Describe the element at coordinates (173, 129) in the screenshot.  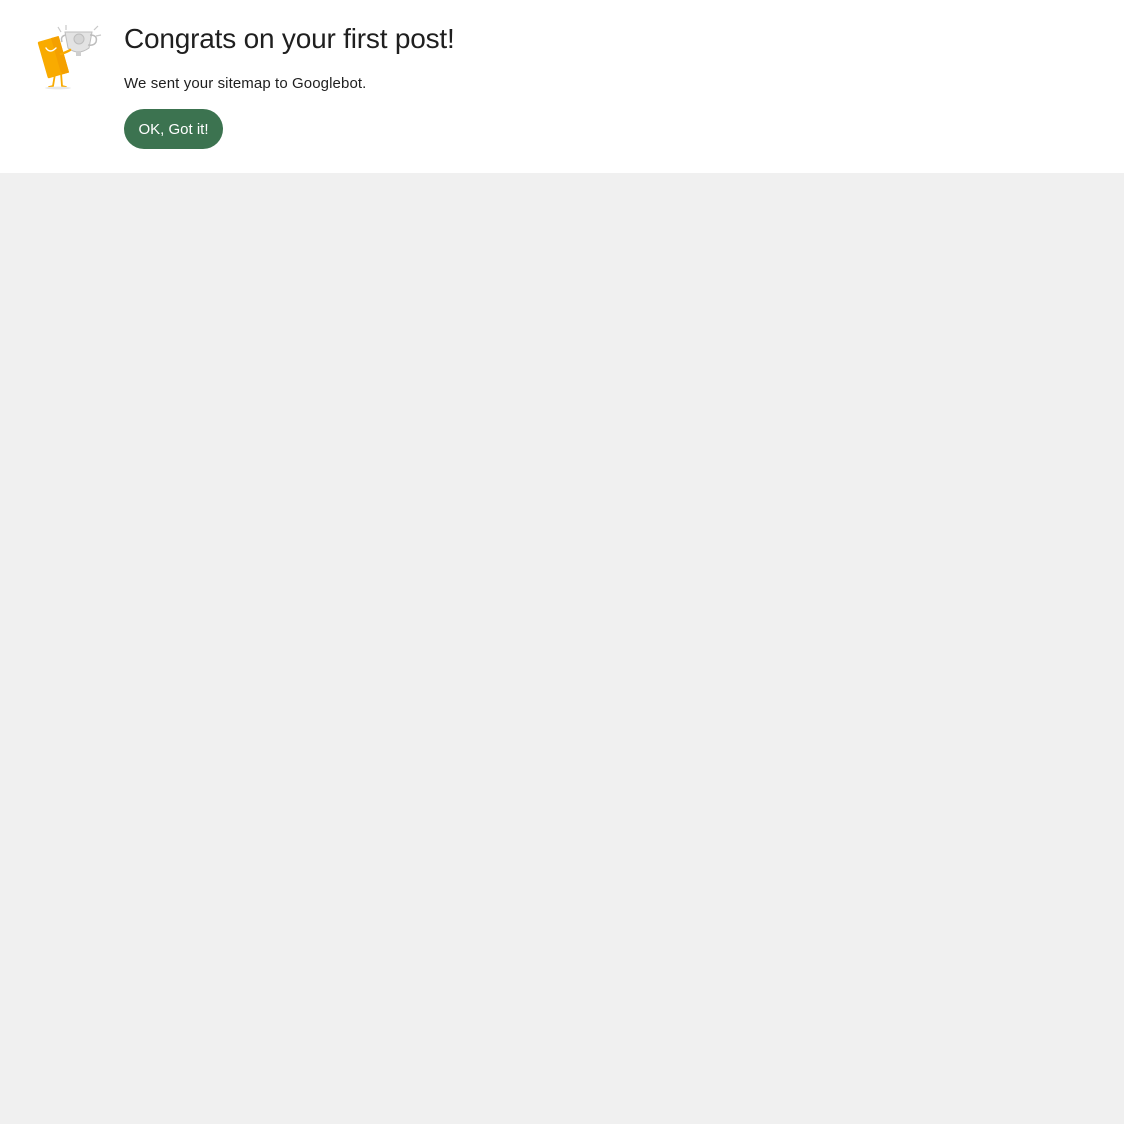
I see `ok-got-it-button: OK, Got it!` at that location.